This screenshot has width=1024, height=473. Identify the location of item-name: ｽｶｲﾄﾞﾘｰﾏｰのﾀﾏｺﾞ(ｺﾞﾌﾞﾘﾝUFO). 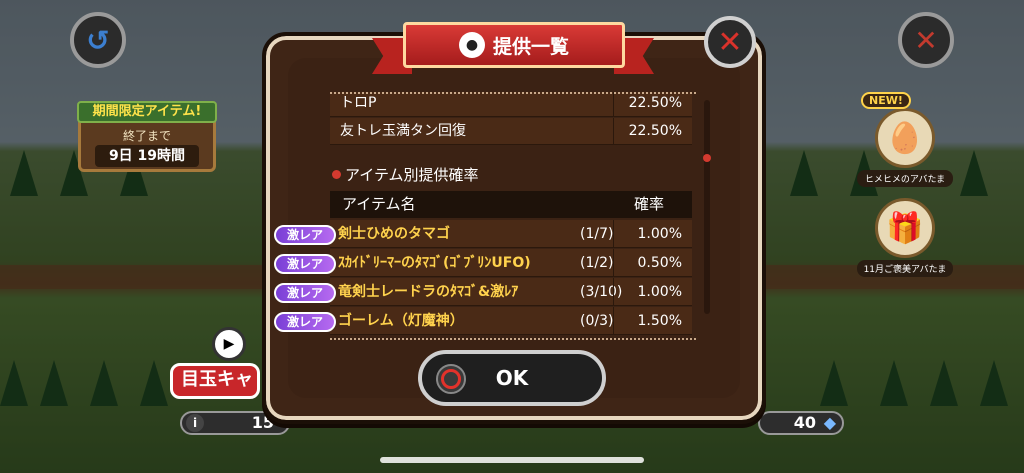
(434, 263).